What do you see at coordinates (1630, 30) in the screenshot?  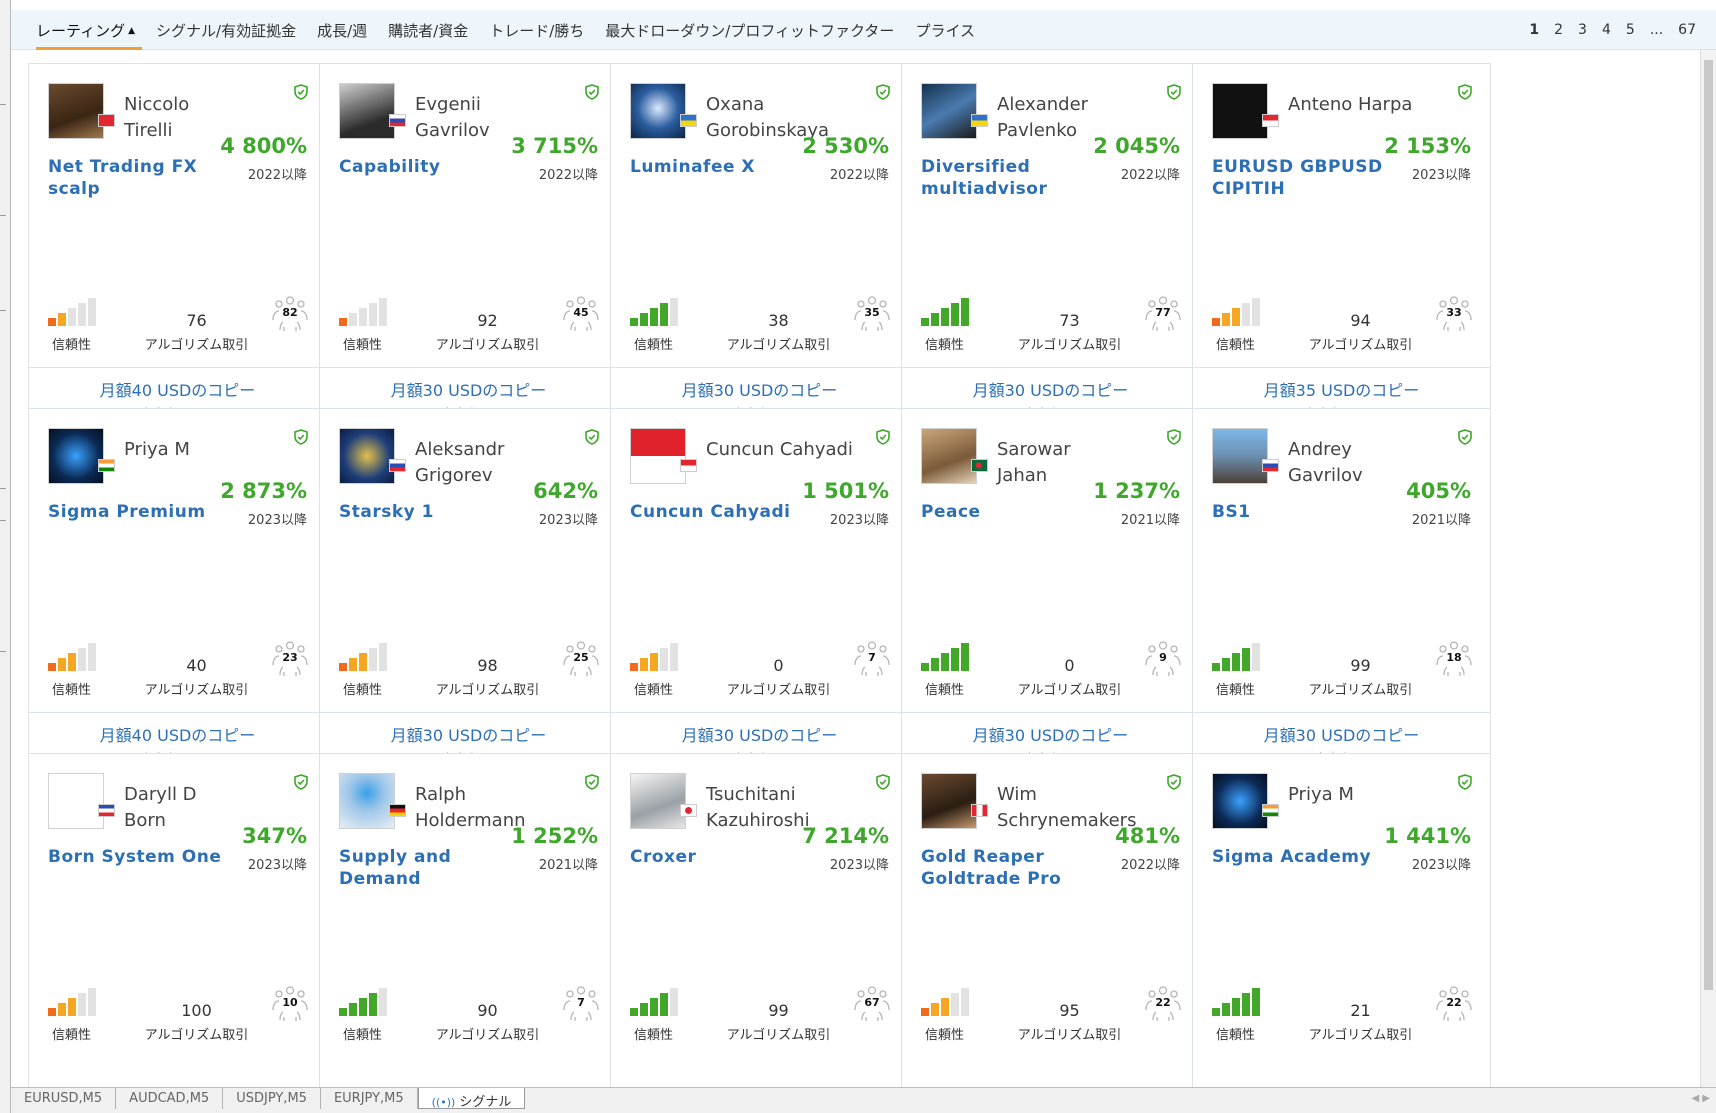 I see `page-5: 5` at bounding box center [1630, 30].